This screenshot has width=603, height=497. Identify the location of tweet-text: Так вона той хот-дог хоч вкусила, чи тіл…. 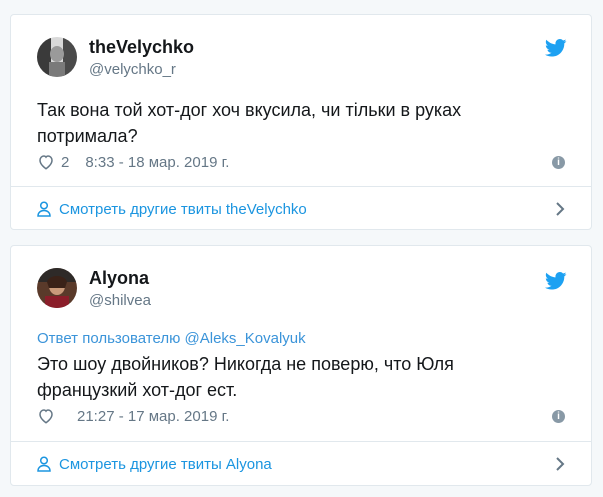
(249, 123).